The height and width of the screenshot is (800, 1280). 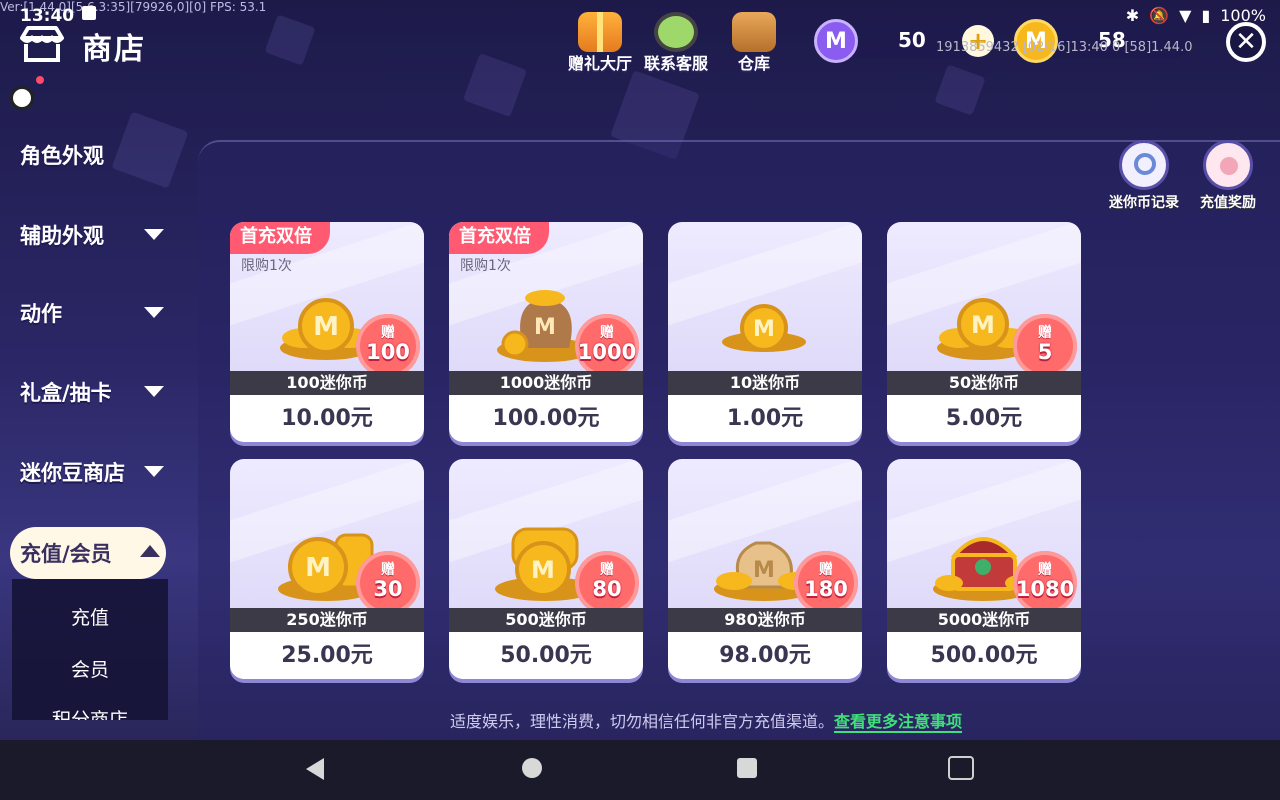 What do you see at coordinates (41, 314) in the screenshot?
I see `sidebar-item-label: 动作` at bounding box center [41, 314].